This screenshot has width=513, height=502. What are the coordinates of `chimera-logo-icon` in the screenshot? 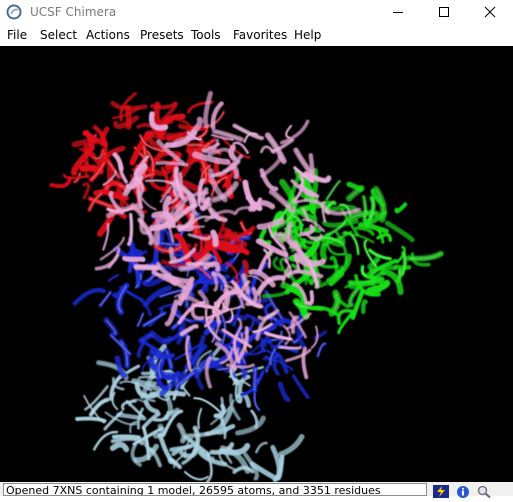 It's located at (14, 12).